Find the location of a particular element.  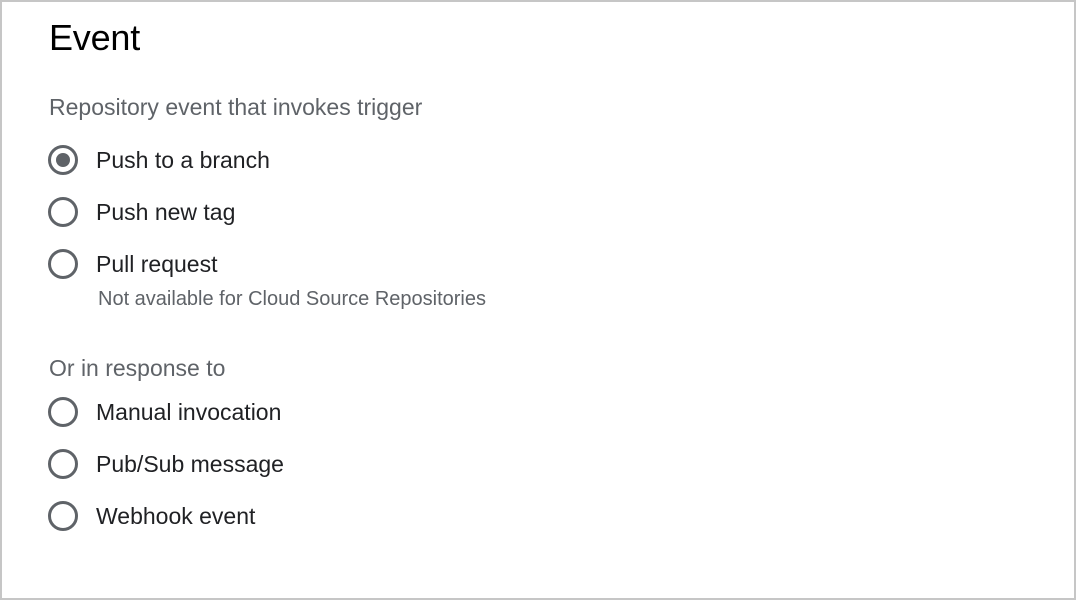

radio-option-push-to-branch: Push to a branch is located at coordinates (159, 160).